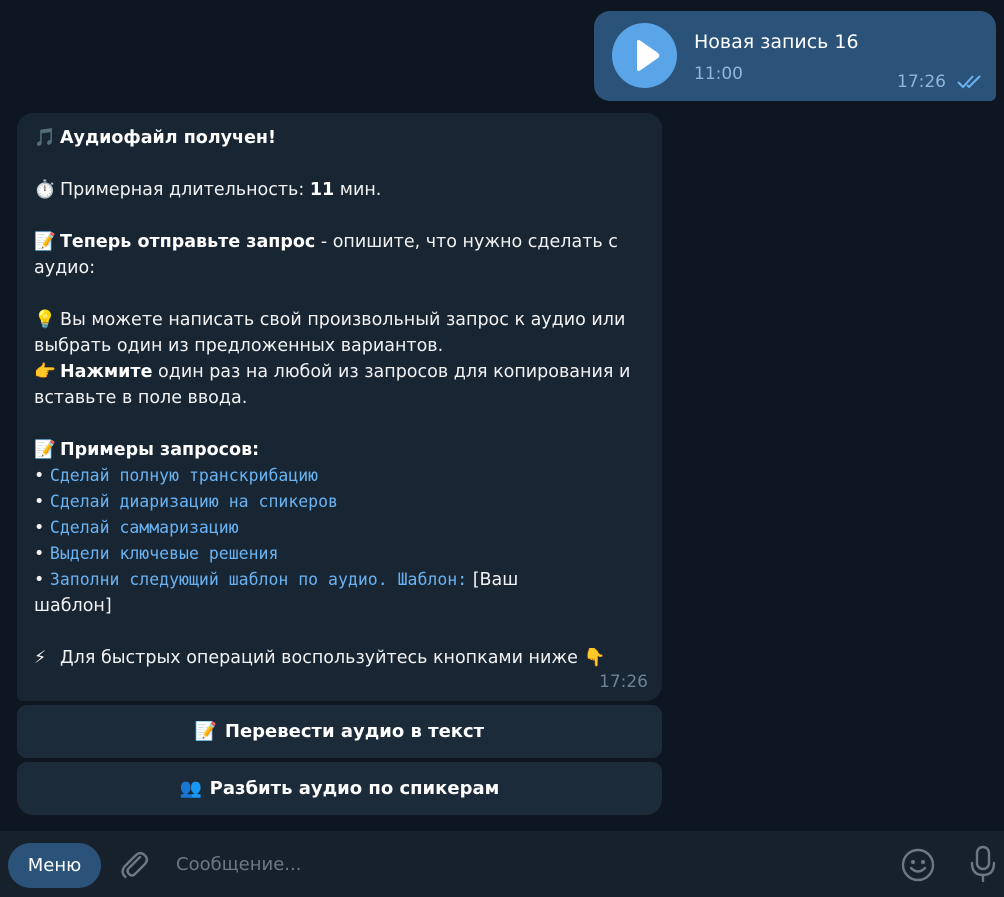 This screenshot has width=1004, height=897. What do you see at coordinates (45, 320) in the screenshot?
I see `bulb-icon: 💡` at bounding box center [45, 320].